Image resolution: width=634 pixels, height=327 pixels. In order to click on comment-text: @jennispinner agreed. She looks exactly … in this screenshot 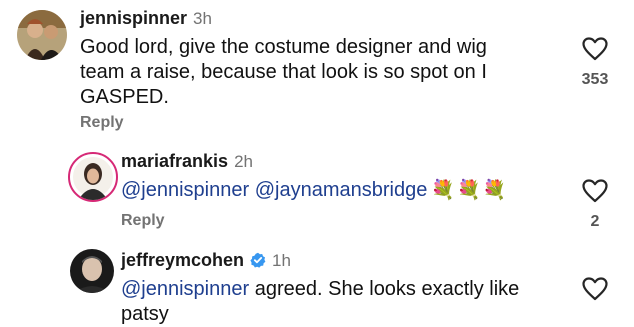, I will do `click(320, 301)`.